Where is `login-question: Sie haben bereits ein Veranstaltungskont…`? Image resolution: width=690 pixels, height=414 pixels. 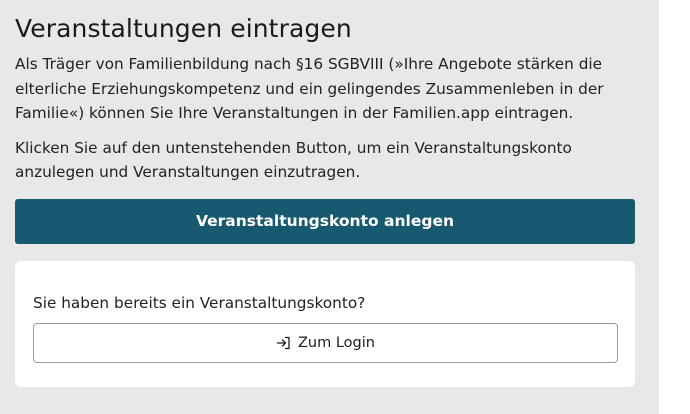 login-question: Sie haben bereits ein Veranstaltungskont… is located at coordinates (199, 302).